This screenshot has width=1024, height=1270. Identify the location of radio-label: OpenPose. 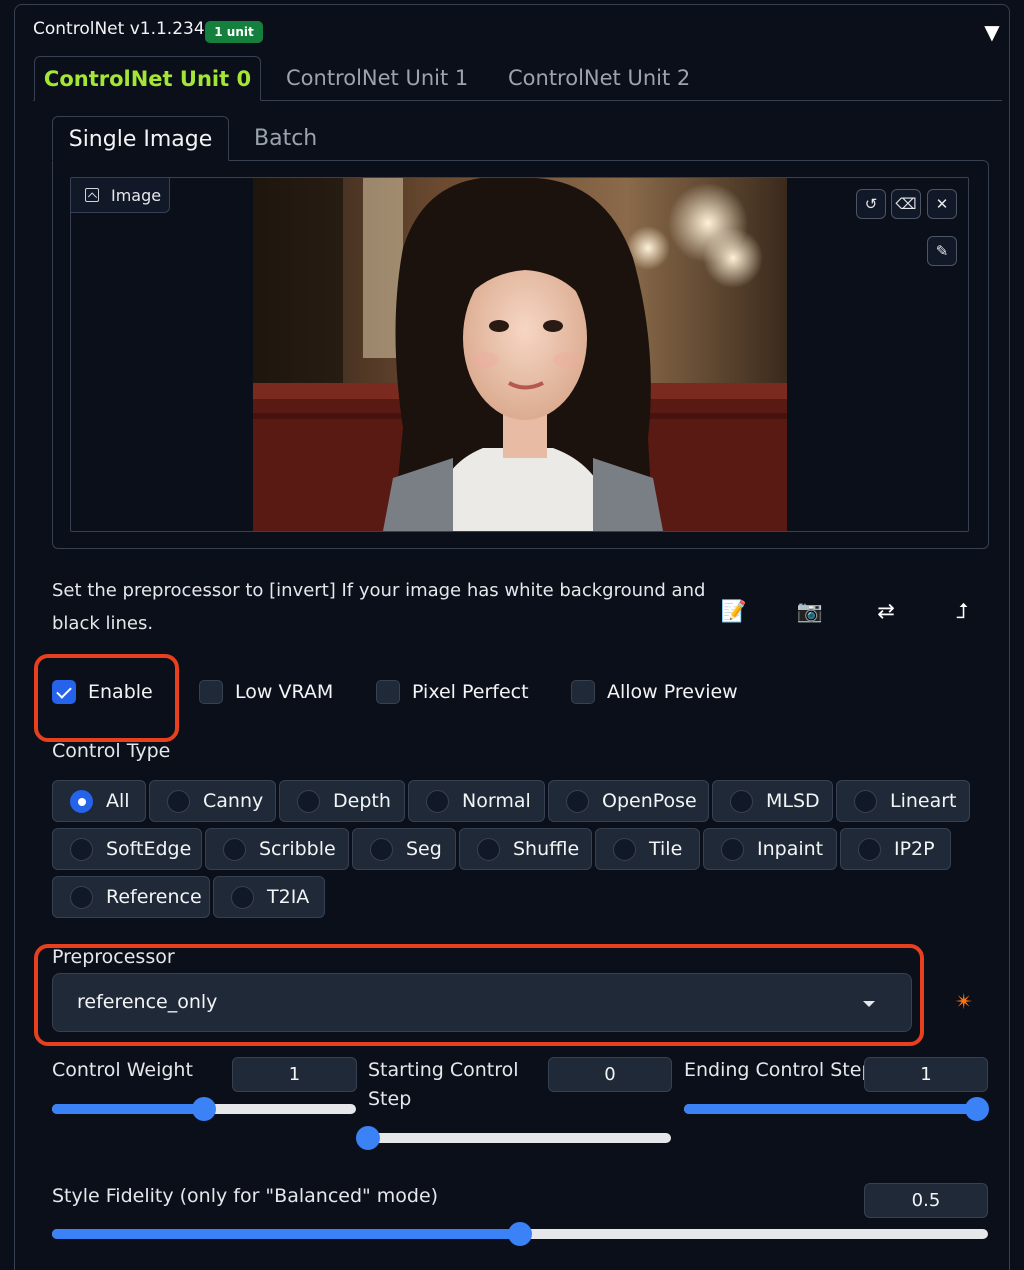
(649, 801).